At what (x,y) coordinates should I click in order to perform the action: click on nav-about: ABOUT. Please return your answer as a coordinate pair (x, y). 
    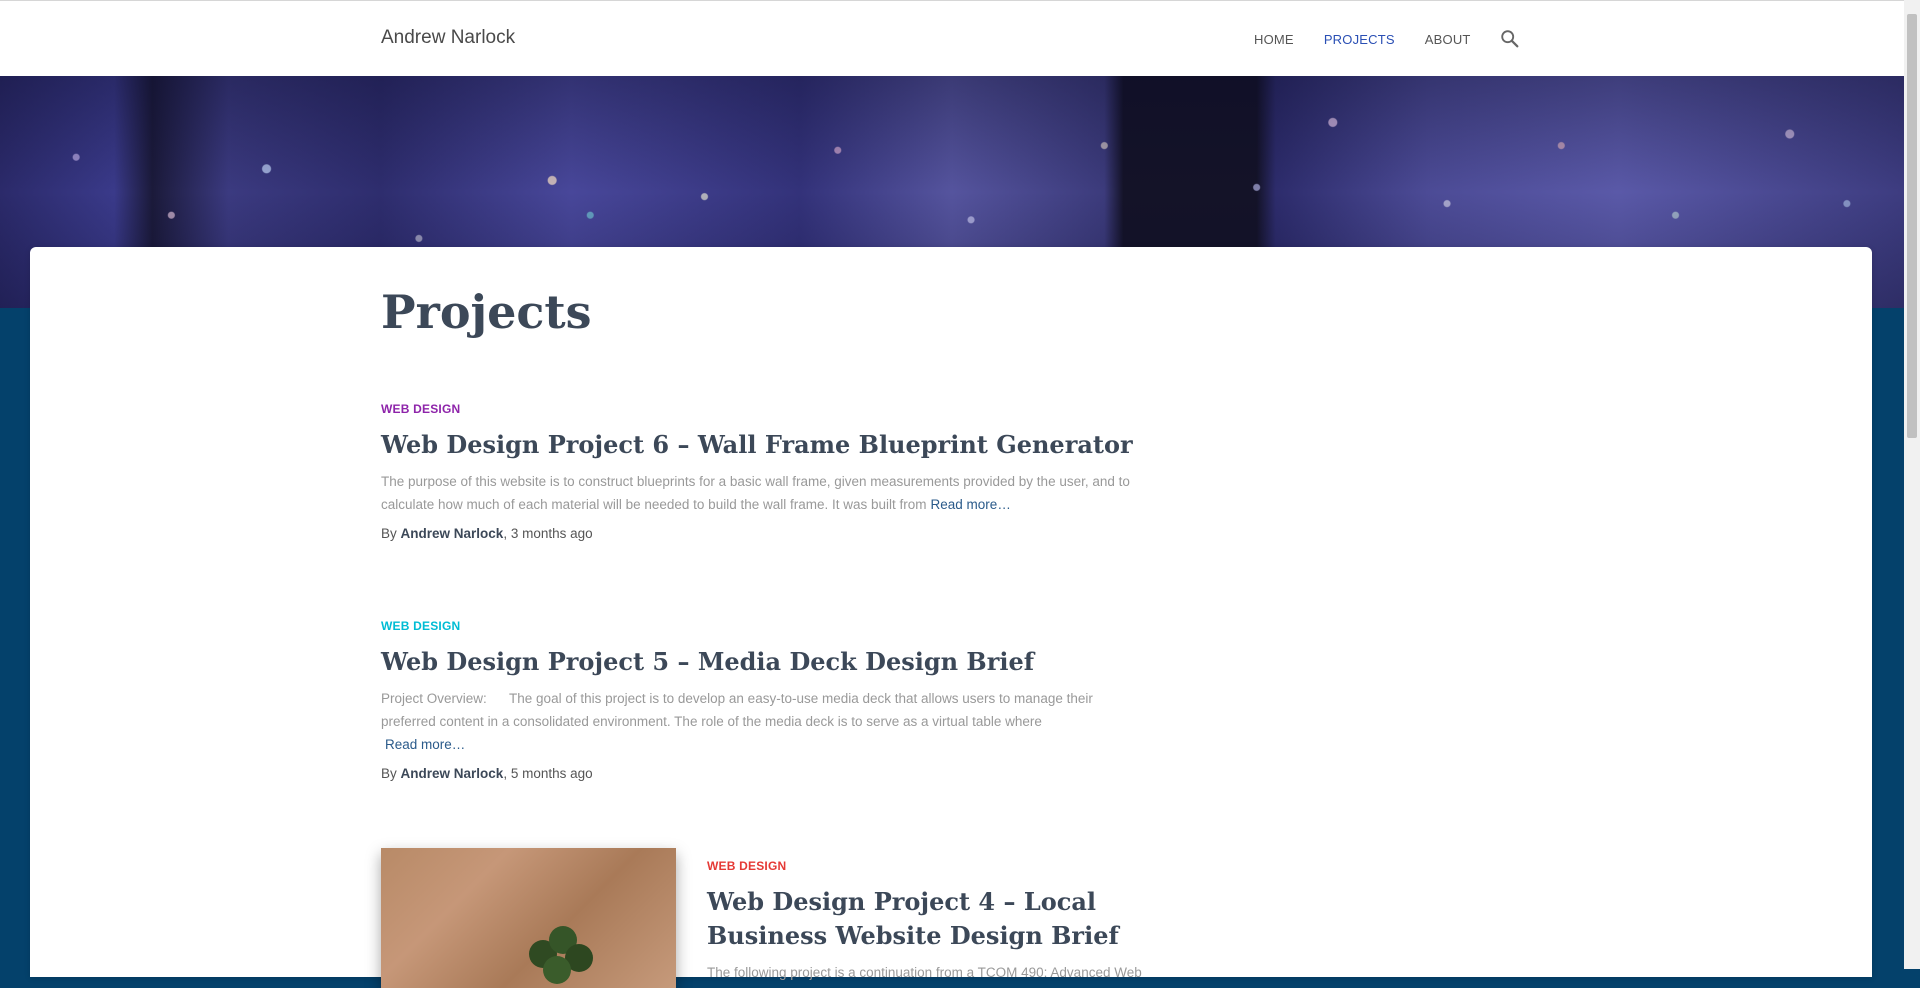
    Looking at the image, I should click on (1448, 39).